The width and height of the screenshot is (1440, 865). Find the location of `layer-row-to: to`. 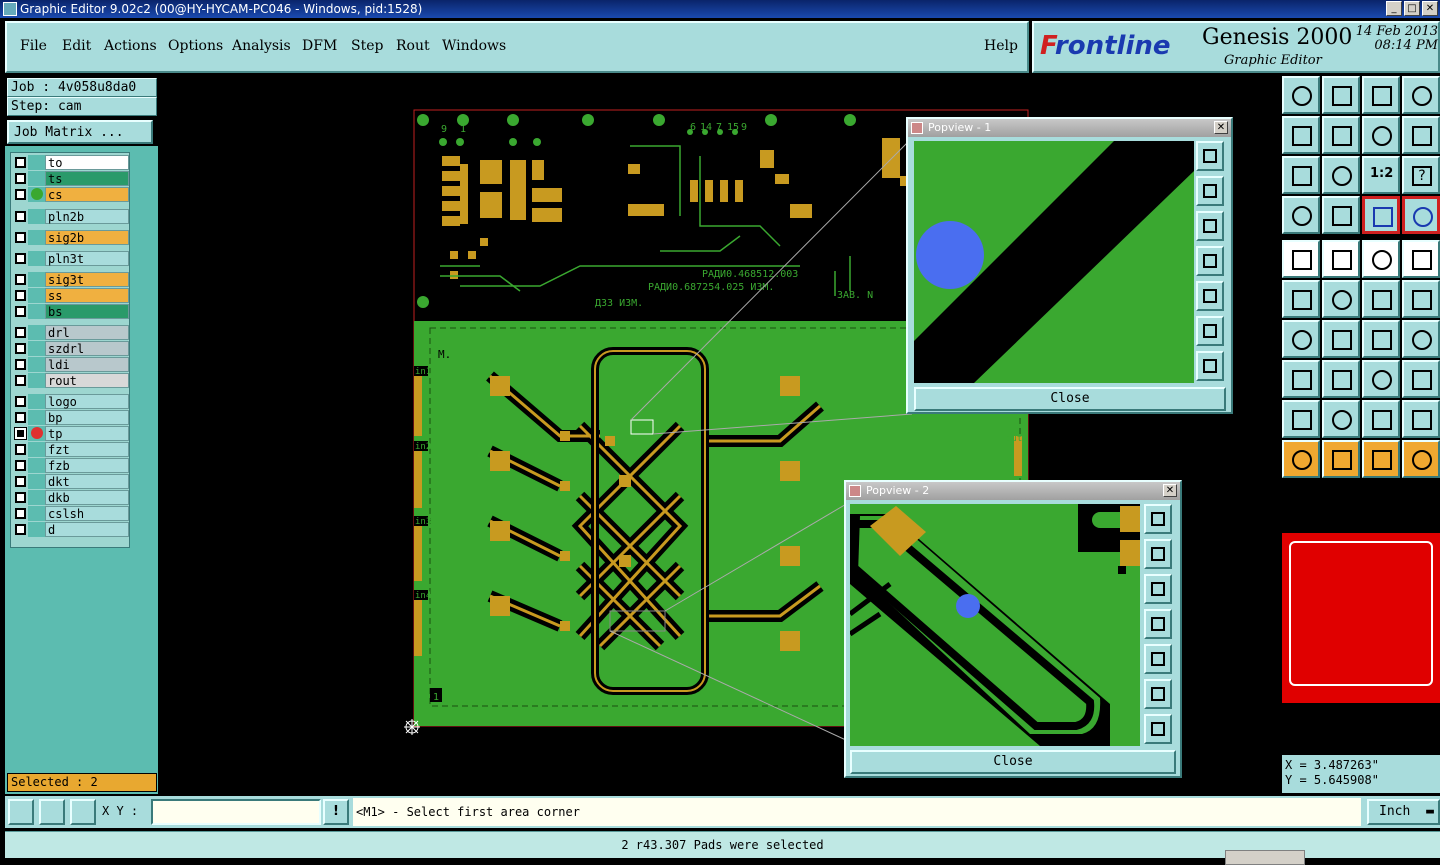

layer-row-to: to is located at coordinates (70, 162).